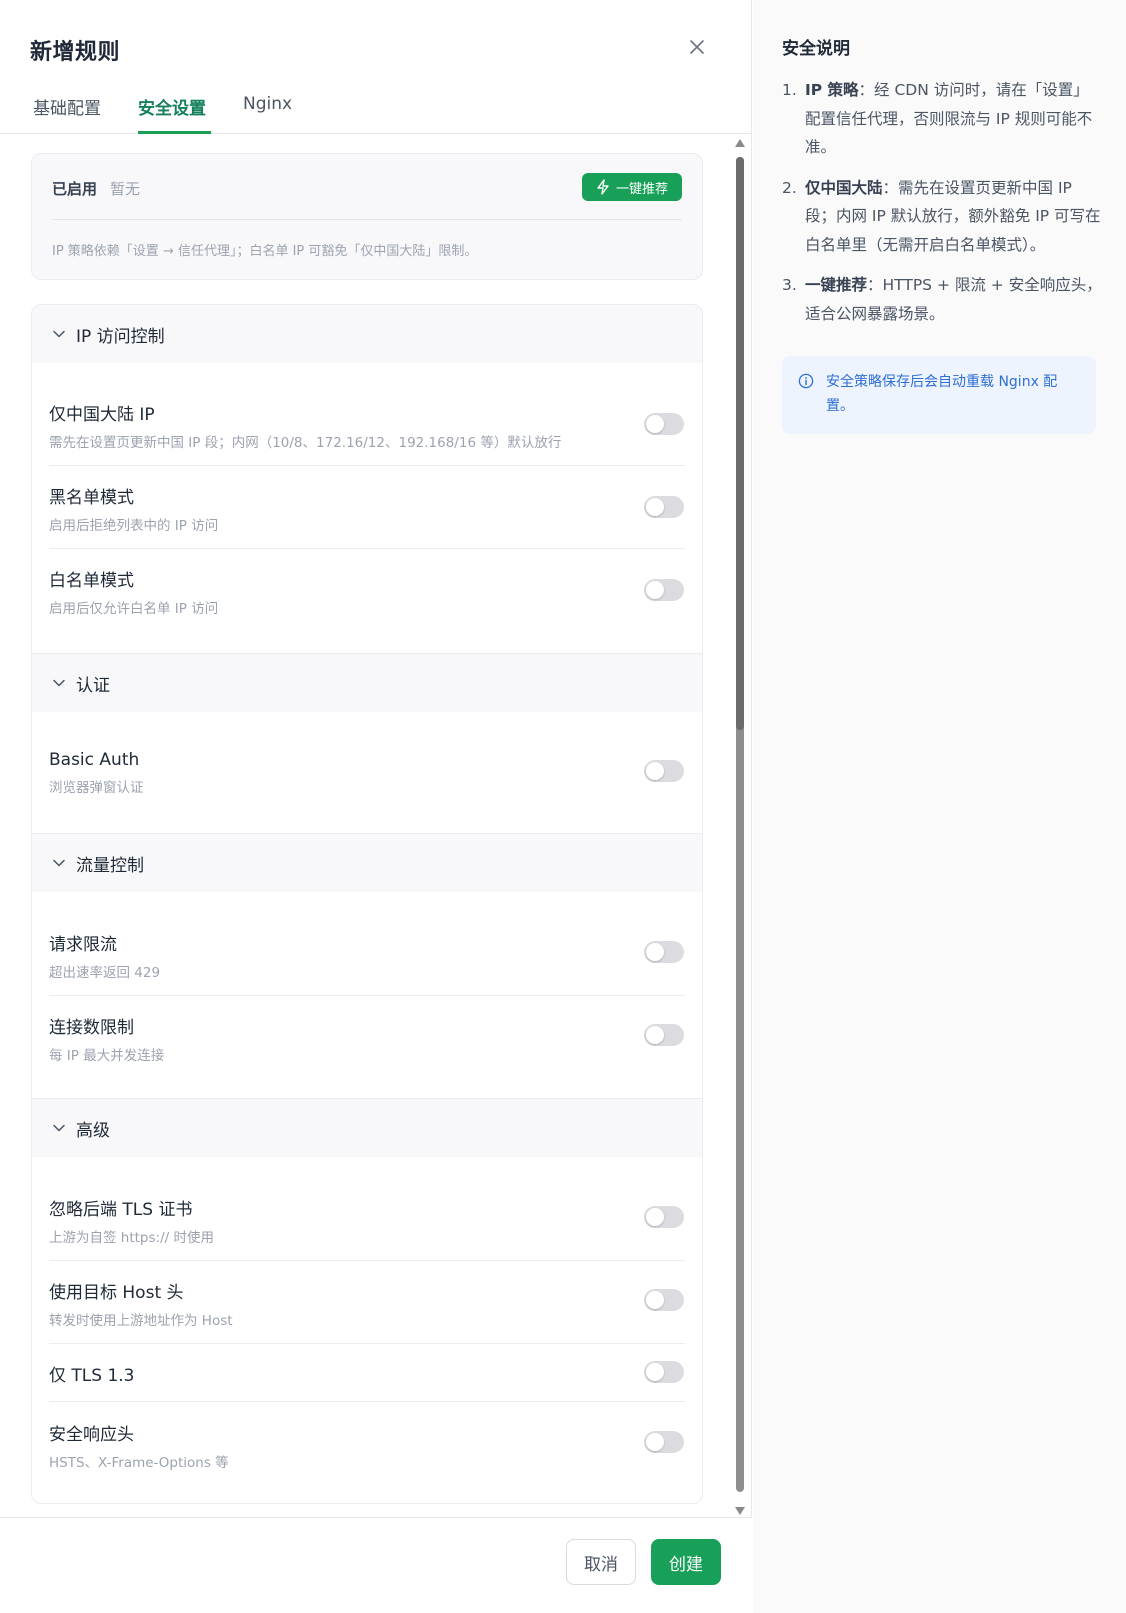 Image resolution: width=1126 pixels, height=1613 pixels. Describe the element at coordinates (67, 106) in the screenshot. I see `tab-basic-config: 基础配置` at that location.